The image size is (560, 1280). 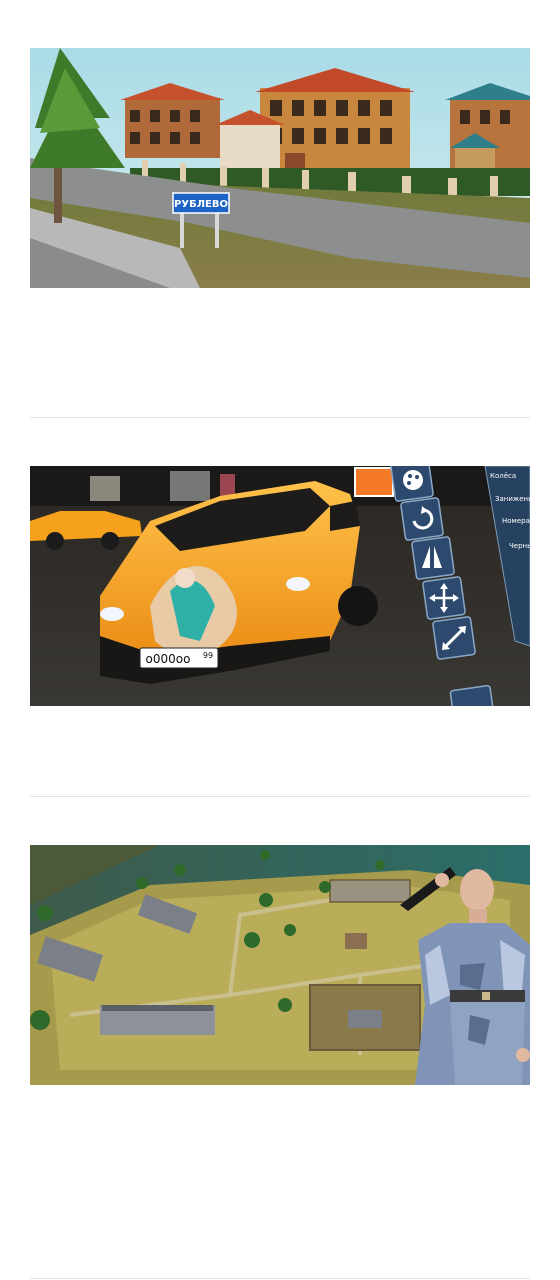 What do you see at coordinates (477, 890) in the screenshot?
I see `guard-head` at bounding box center [477, 890].